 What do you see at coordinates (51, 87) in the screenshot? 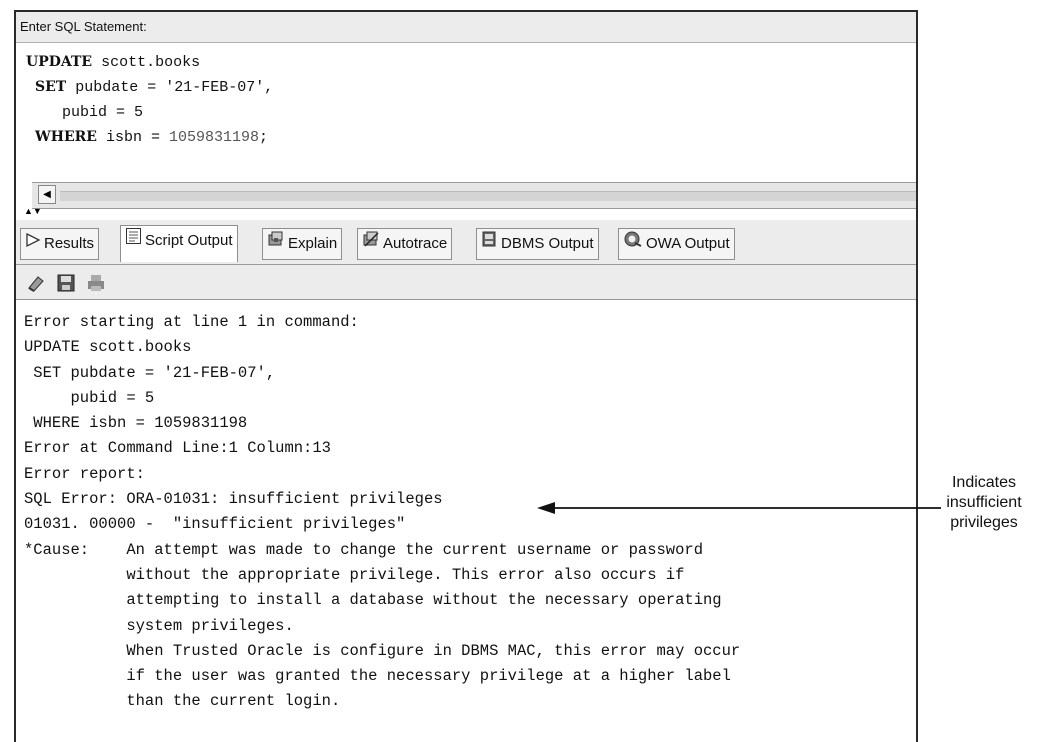
I see `keyword-set: SET` at bounding box center [51, 87].